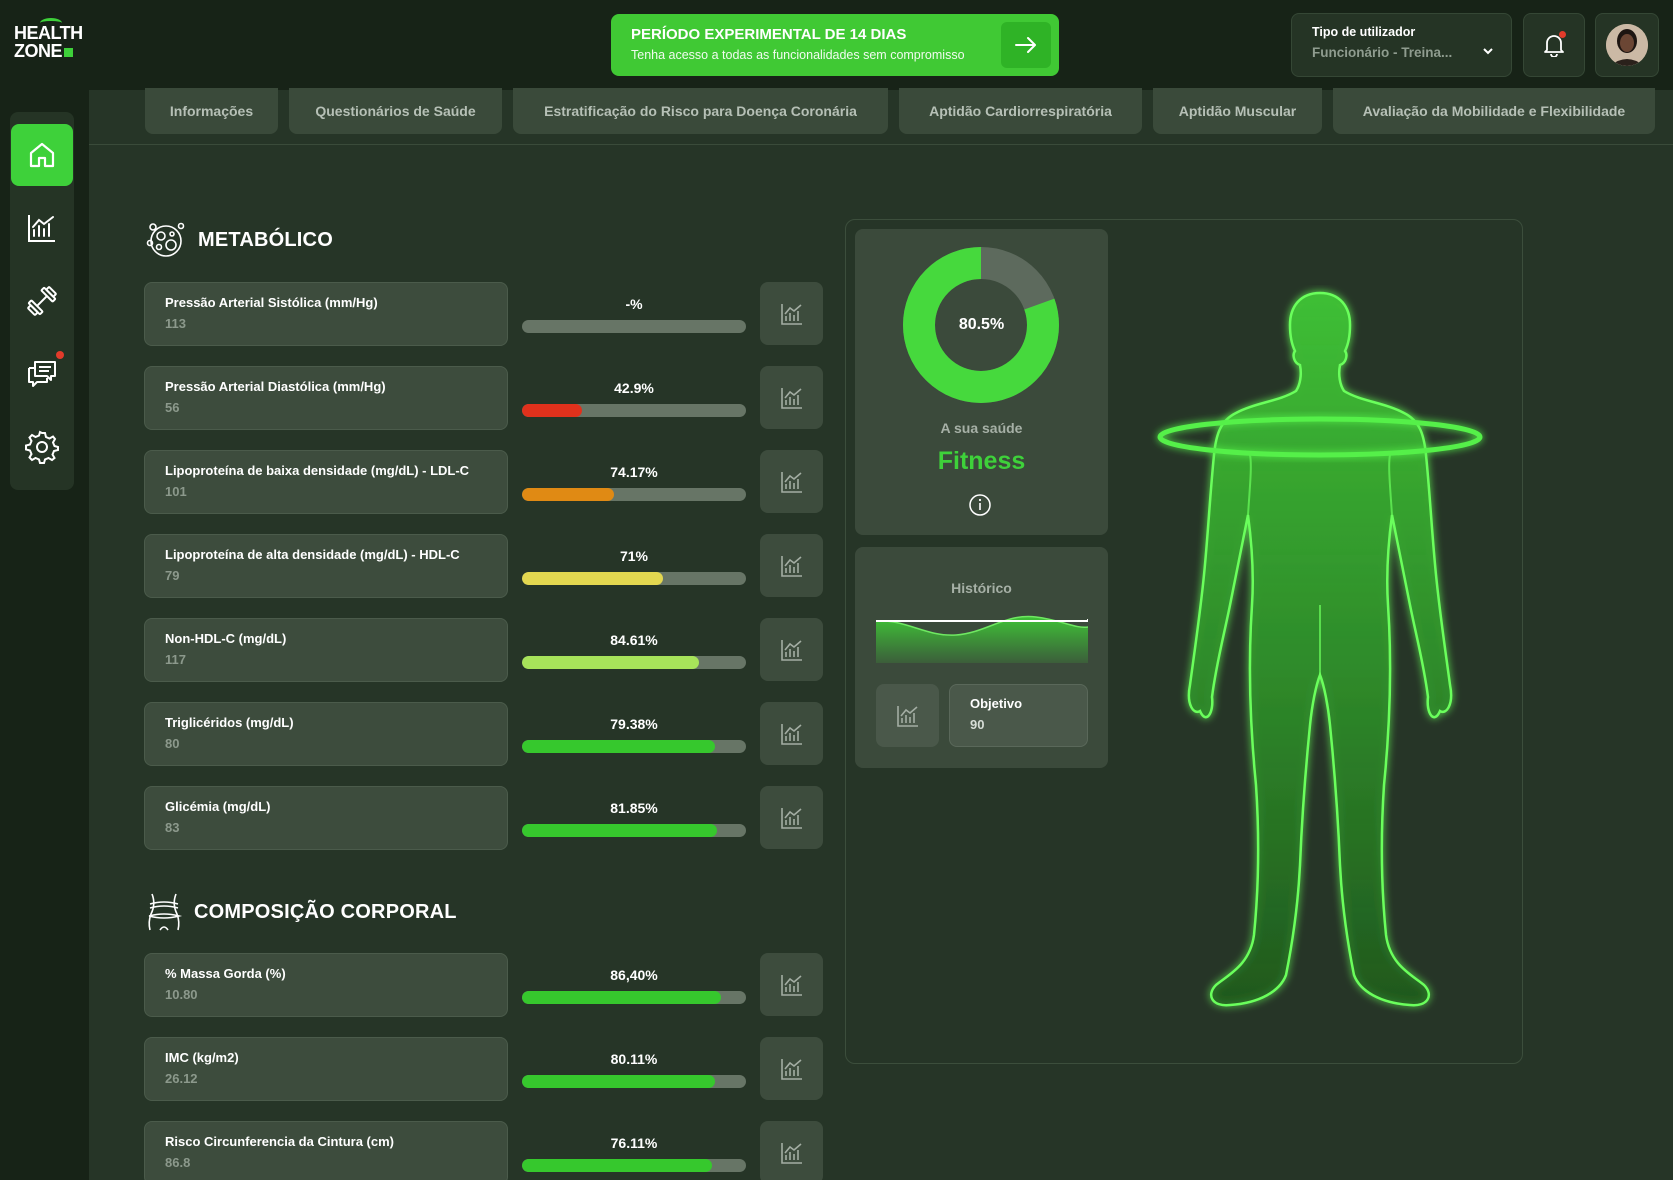 This screenshot has width=1673, height=1180. Describe the element at coordinates (176, 491) in the screenshot. I see `metric-value: 101` at that location.